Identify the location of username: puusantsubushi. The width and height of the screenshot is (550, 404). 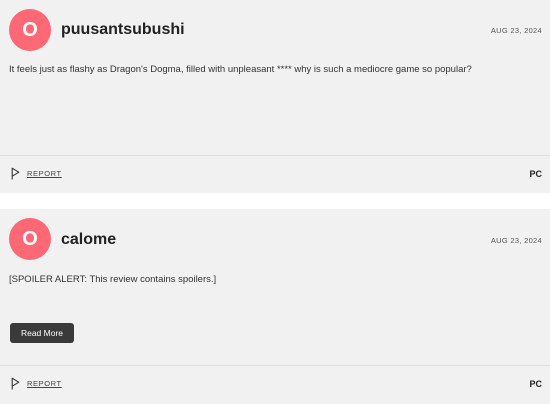
(123, 30).